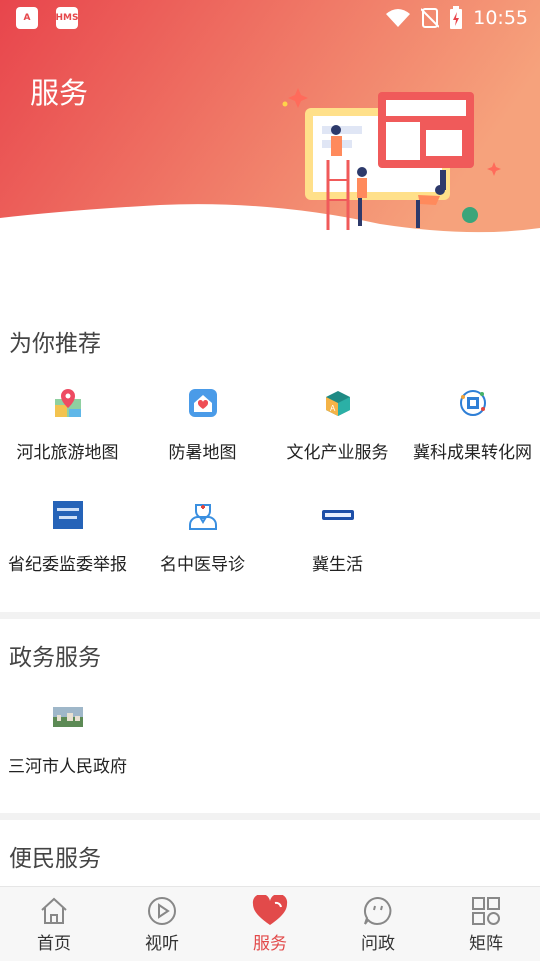 This screenshot has width=540, height=961. I want to click on heart-house-icon, so click(203, 403).